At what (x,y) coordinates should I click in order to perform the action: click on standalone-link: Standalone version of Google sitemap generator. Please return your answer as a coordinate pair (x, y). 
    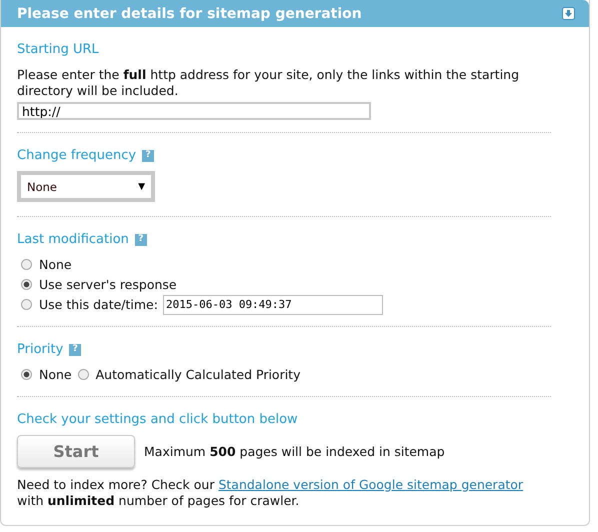
    Looking at the image, I should click on (371, 484).